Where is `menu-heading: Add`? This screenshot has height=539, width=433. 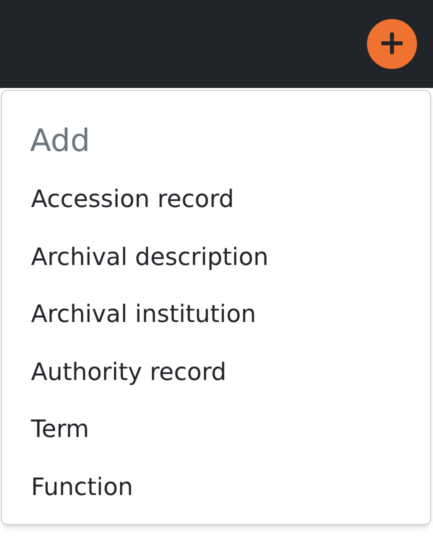 menu-heading: Add is located at coordinates (60, 141).